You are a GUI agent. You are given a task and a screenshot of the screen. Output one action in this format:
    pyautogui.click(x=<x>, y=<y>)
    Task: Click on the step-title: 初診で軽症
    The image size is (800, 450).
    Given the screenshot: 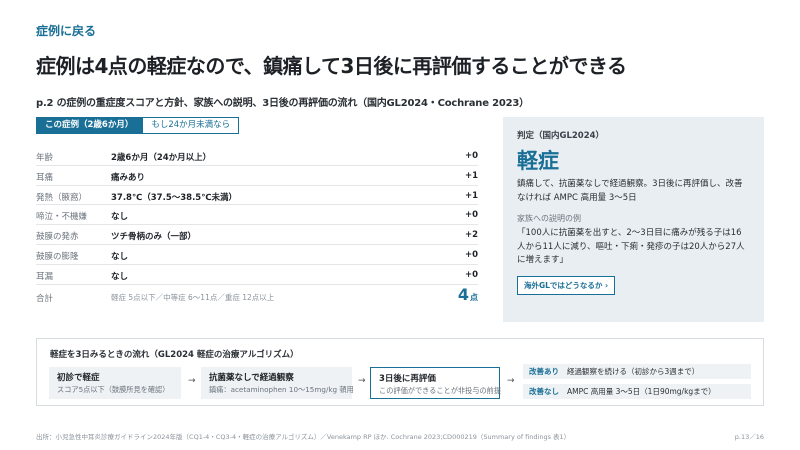 What is the action you would take?
    pyautogui.click(x=78, y=378)
    